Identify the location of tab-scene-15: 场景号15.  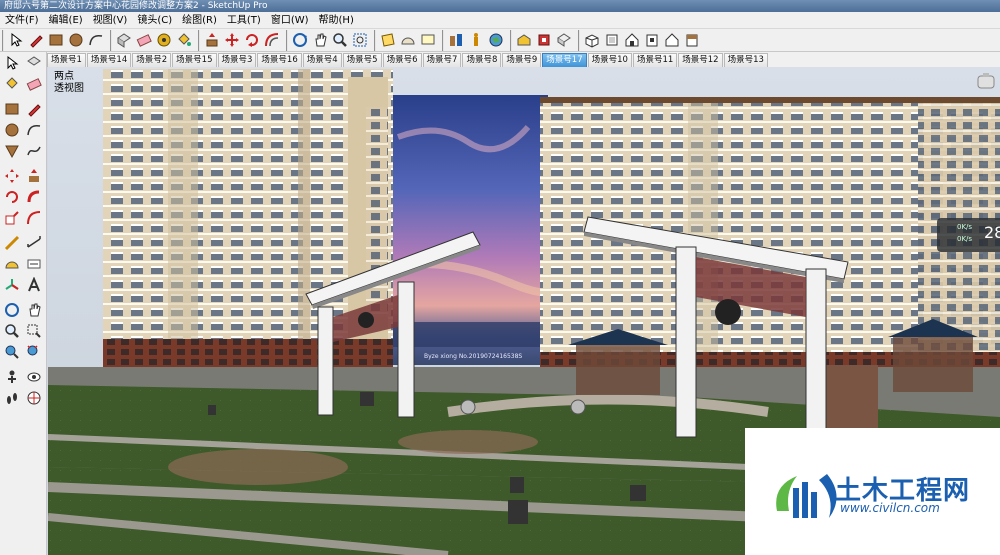
(194, 60).